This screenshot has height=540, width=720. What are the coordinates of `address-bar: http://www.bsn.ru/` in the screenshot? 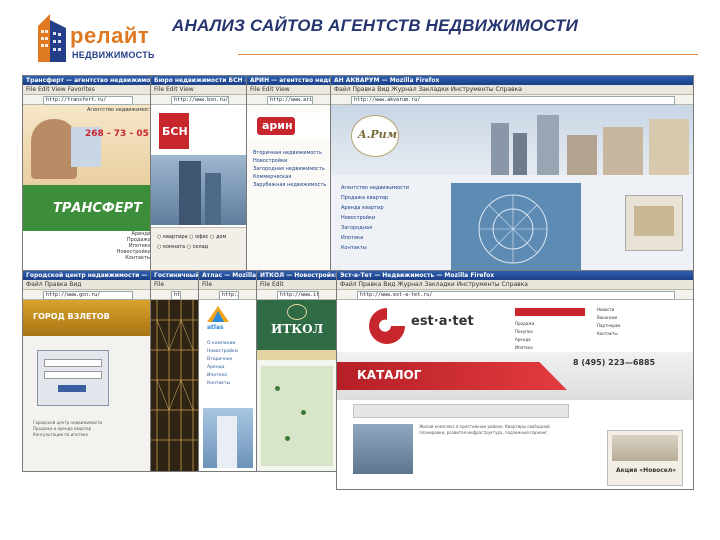 It's located at (199, 100).